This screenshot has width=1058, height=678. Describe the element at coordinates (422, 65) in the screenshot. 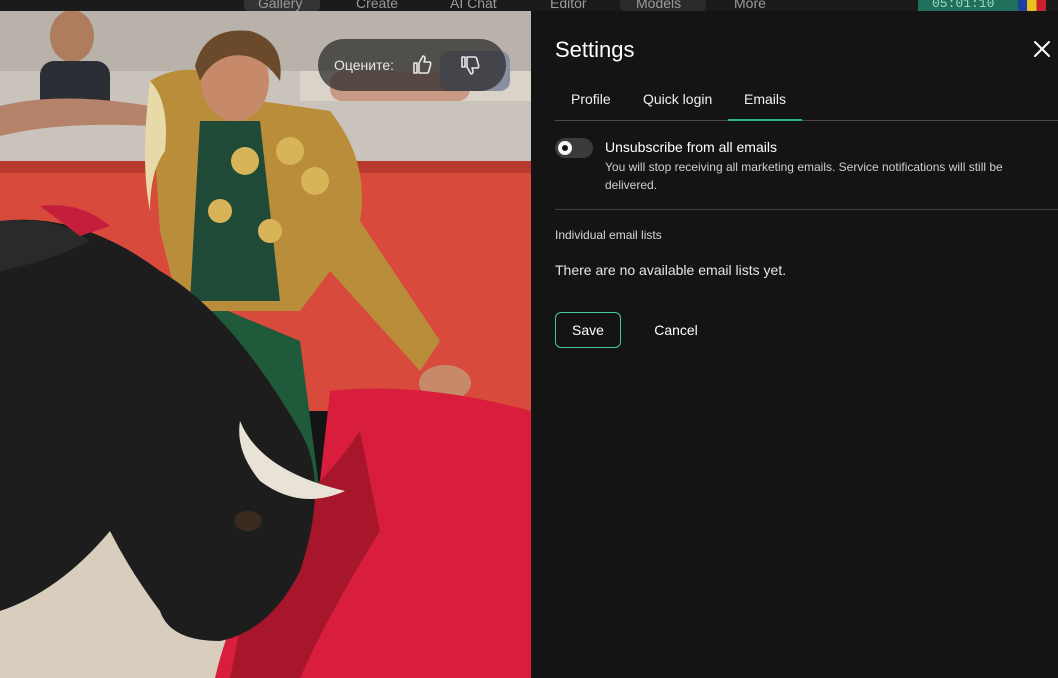

I see `thumbs-up-icon` at that location.